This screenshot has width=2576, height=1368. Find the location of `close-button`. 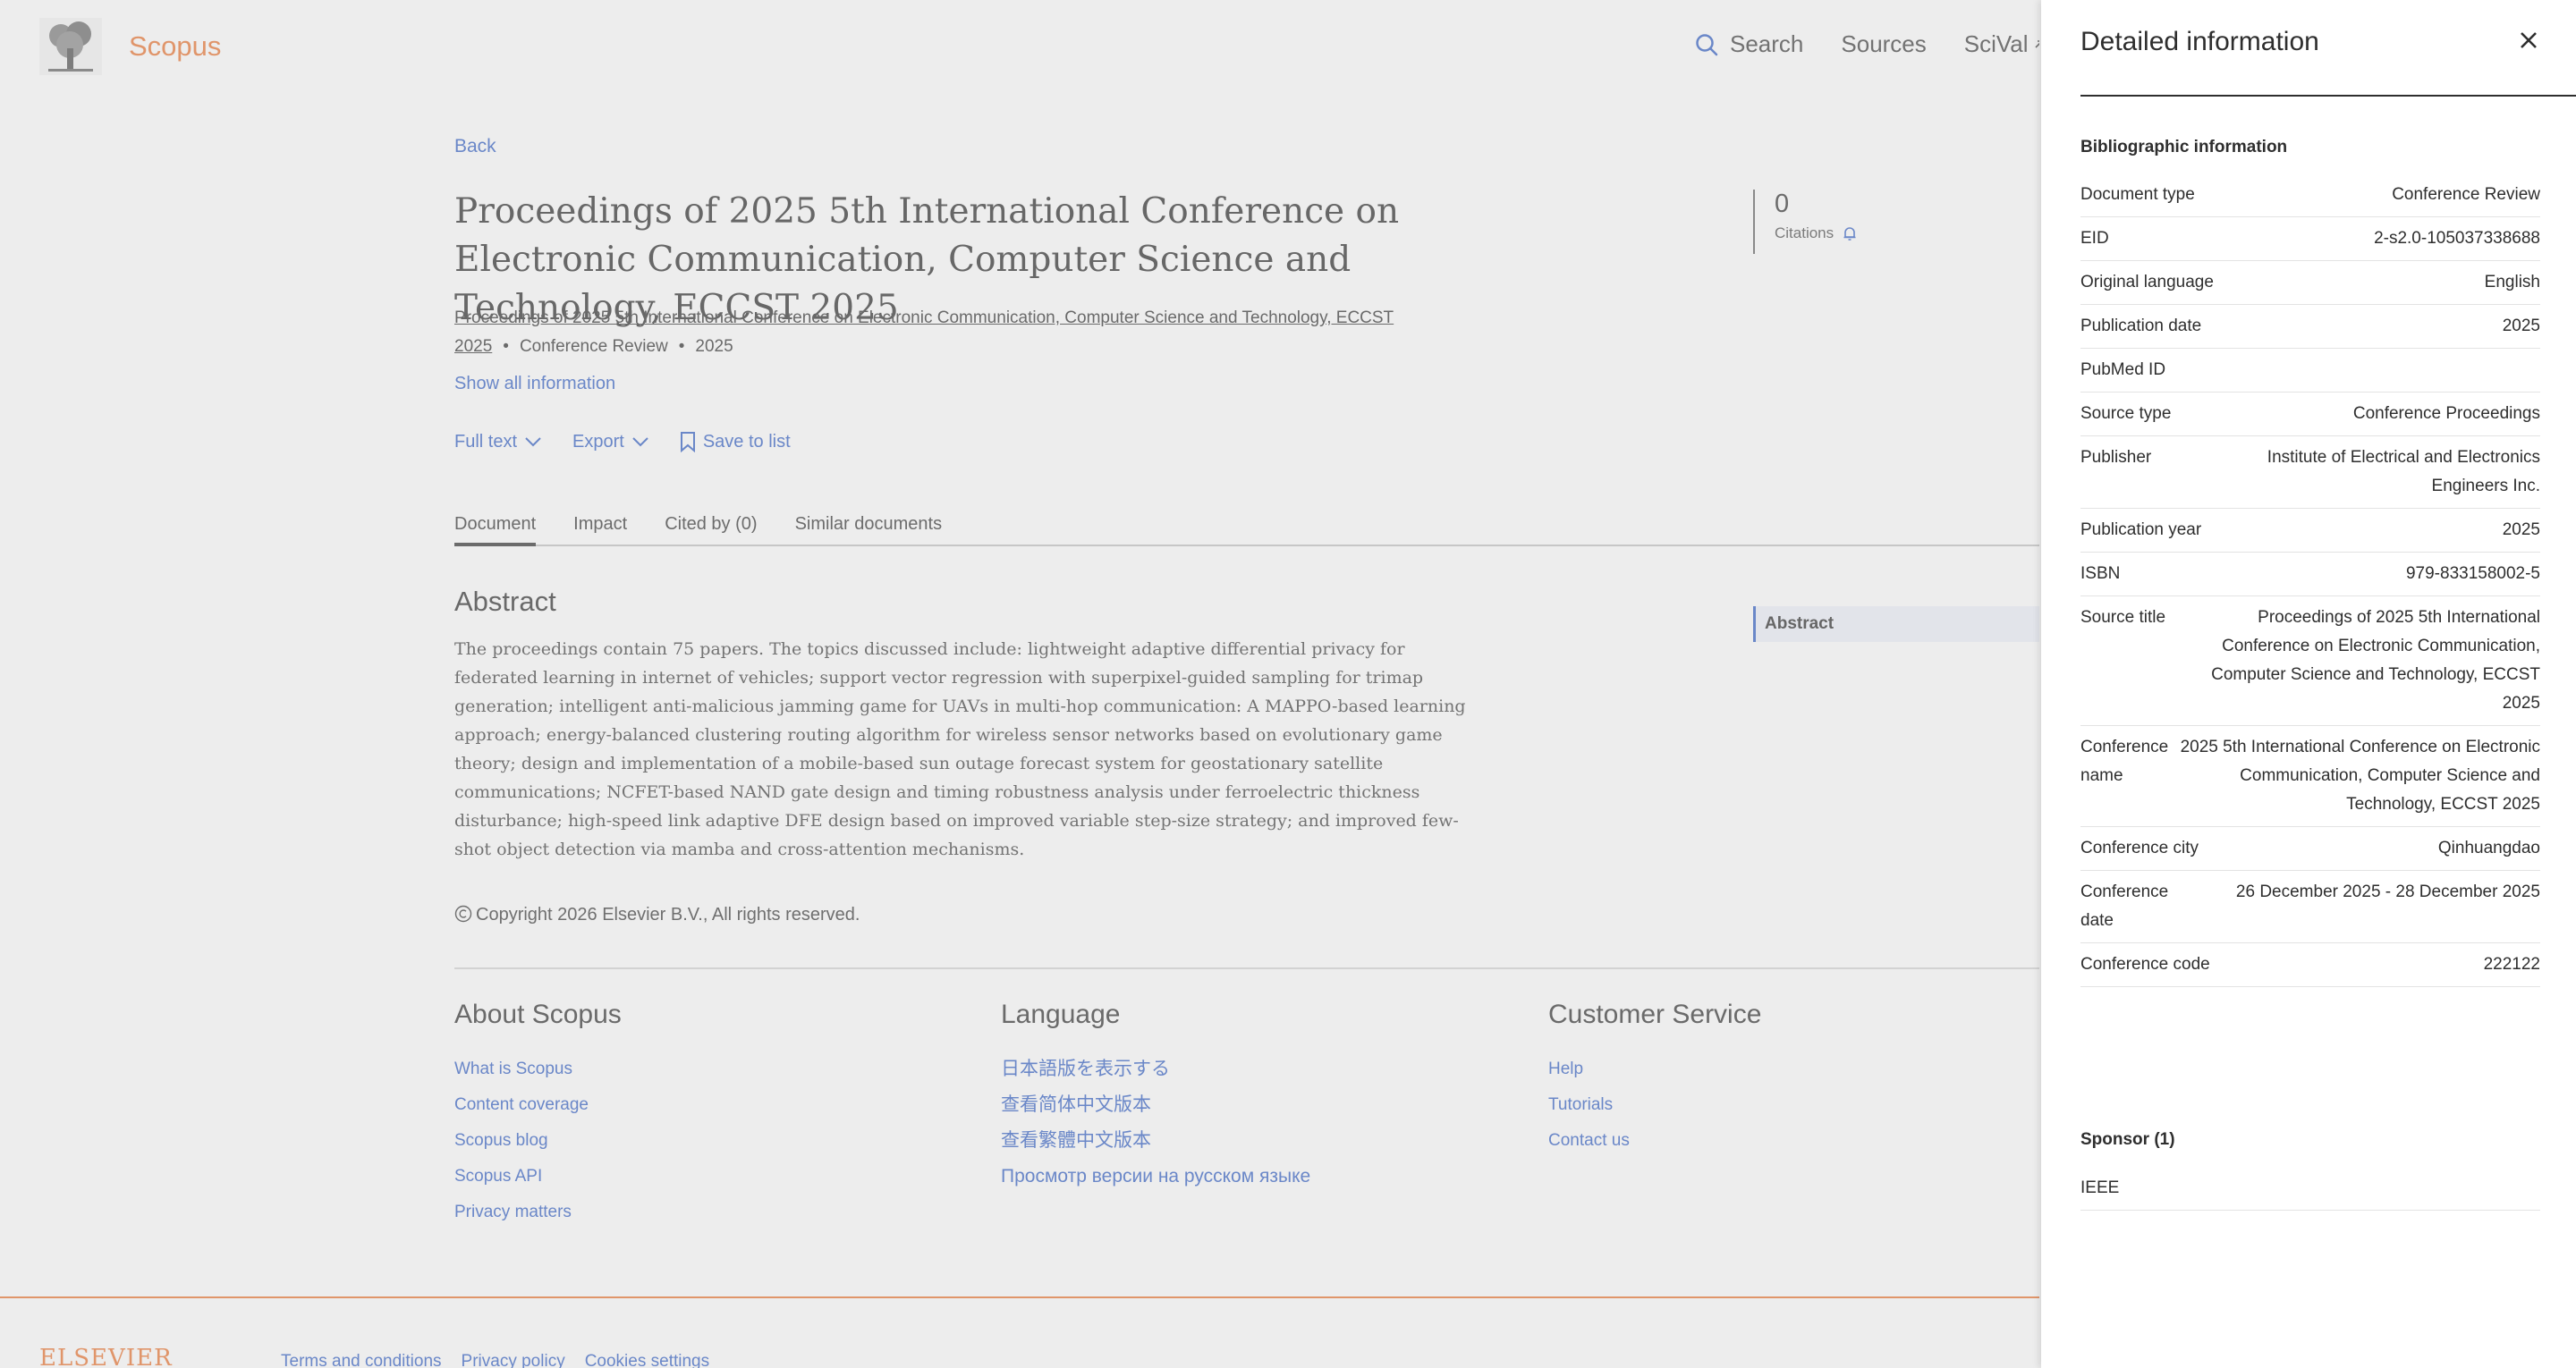

close-button is located at coordinates (2528, 40).